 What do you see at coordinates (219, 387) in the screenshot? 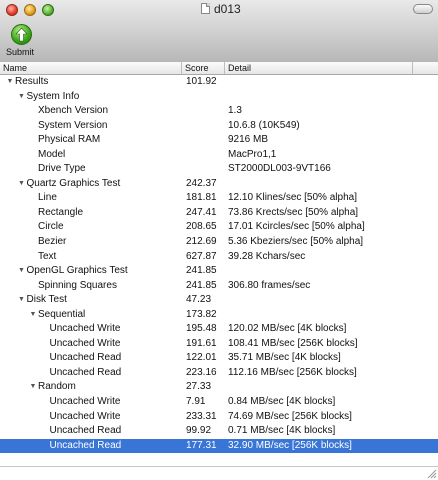
I see `outline-row: ▼ Random 27.33` at bounding box center [219, 387].